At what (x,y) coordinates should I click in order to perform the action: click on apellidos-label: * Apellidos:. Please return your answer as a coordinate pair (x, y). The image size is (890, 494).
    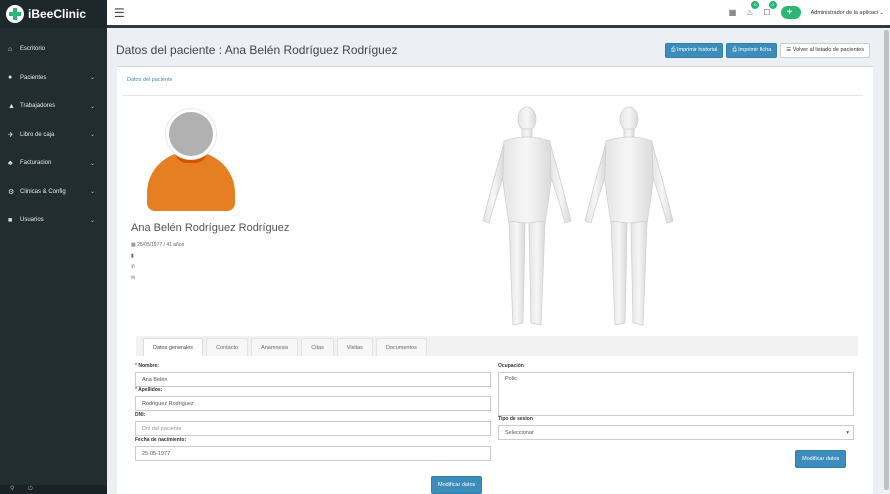
    Looking at the image, I should click on (313, 391).